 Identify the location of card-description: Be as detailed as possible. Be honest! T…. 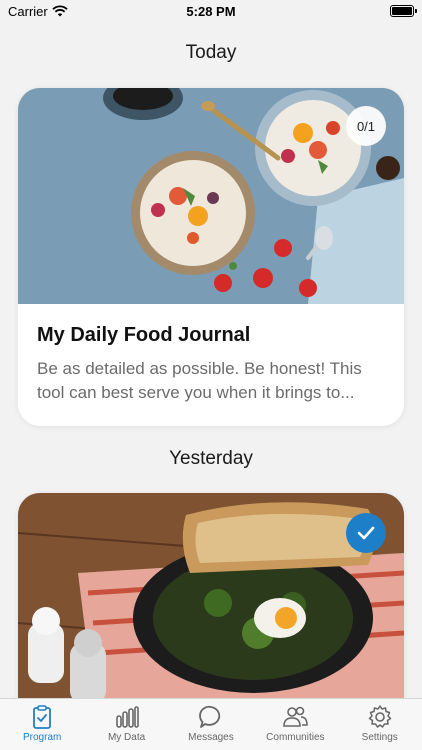
(199, 380).